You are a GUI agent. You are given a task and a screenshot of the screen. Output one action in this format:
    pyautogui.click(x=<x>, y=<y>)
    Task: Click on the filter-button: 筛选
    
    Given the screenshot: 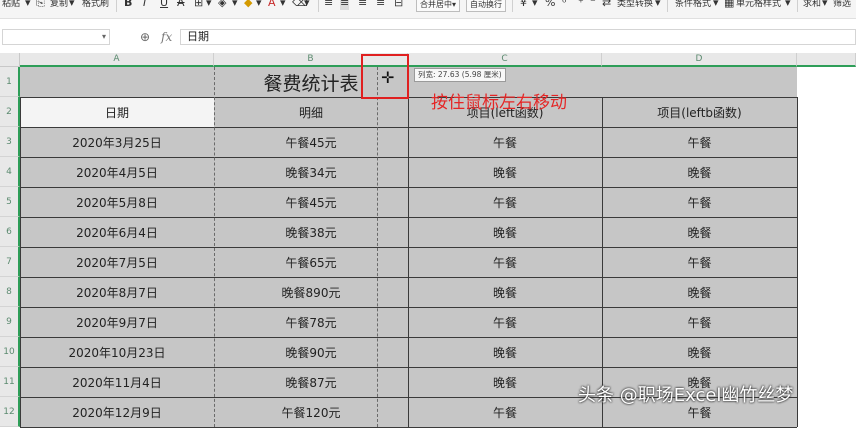 What is the action you would take?
    pyautogui.click(x=842, y=5)
    